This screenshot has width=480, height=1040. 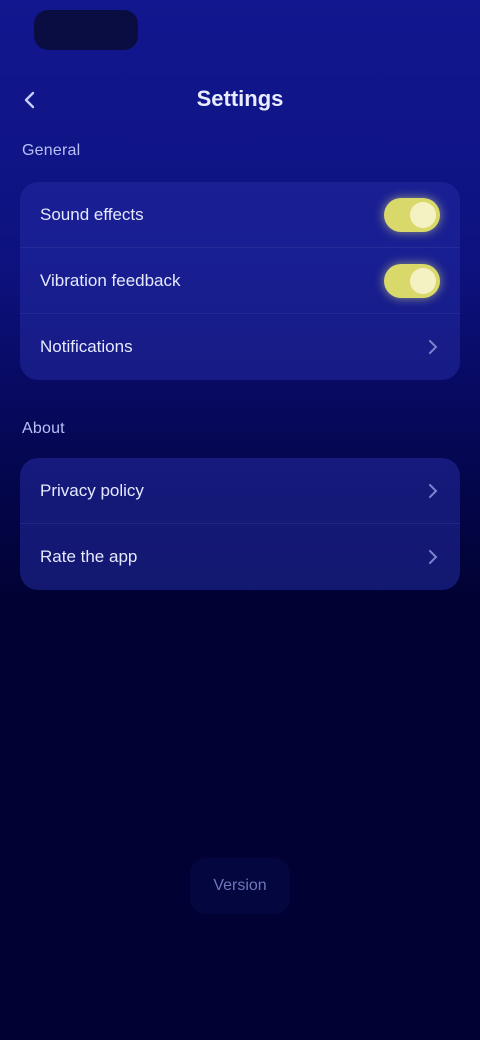 I want to click on row-label: Privacy policy, so click(x=92, y=490).